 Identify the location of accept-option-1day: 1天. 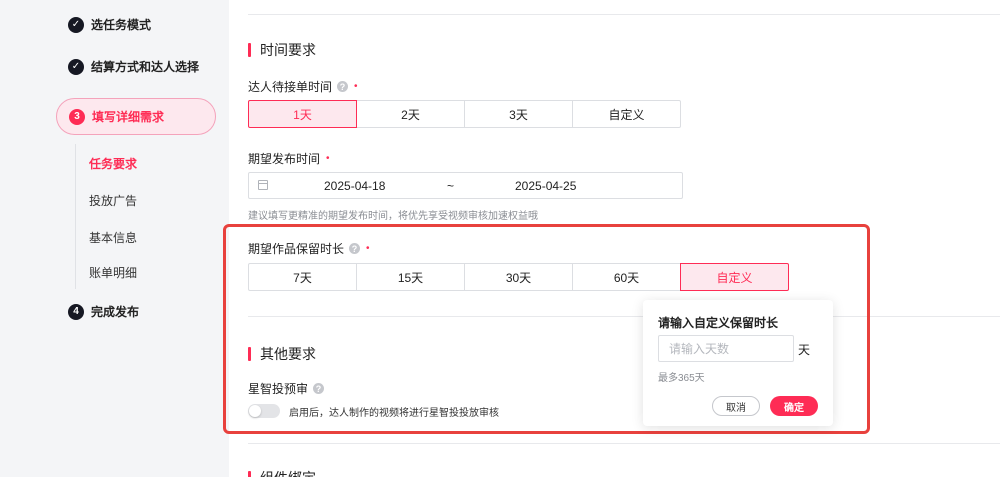
(302, 114).